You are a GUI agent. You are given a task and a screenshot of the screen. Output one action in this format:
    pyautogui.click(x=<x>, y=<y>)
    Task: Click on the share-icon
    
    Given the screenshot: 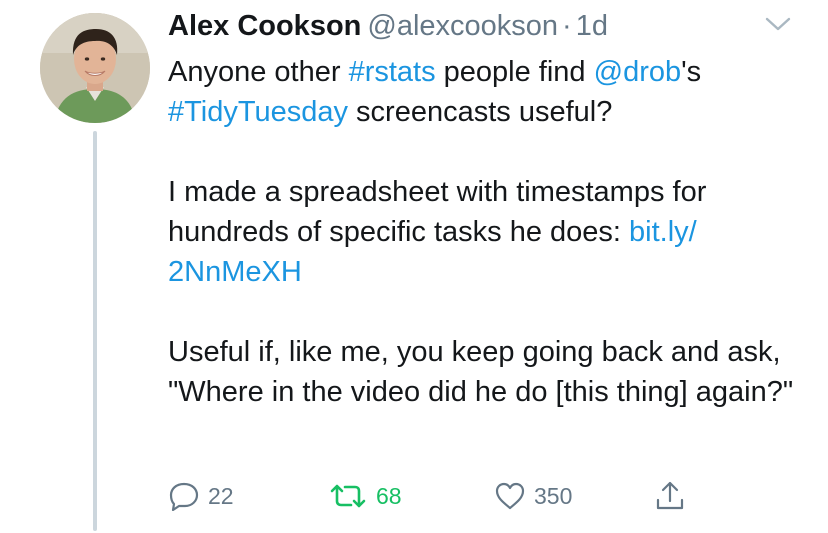 What is the action you would take?
    pyautogui.click(x=670, y=495)
    